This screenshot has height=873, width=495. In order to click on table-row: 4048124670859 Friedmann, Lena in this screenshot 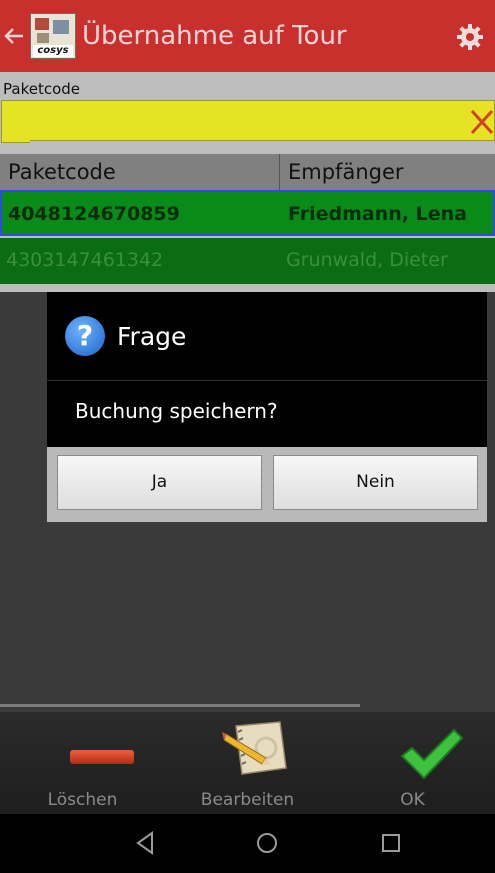, I will do `click(247, 213)`.